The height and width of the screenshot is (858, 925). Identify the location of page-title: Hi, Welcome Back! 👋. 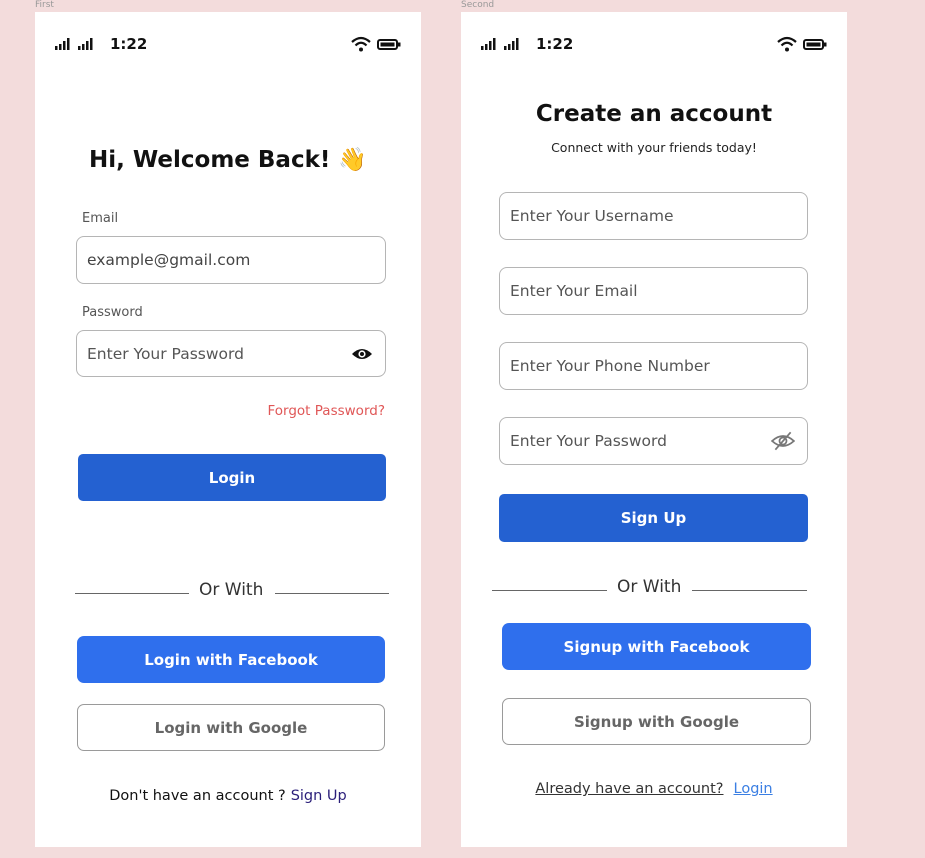
(228, 160).